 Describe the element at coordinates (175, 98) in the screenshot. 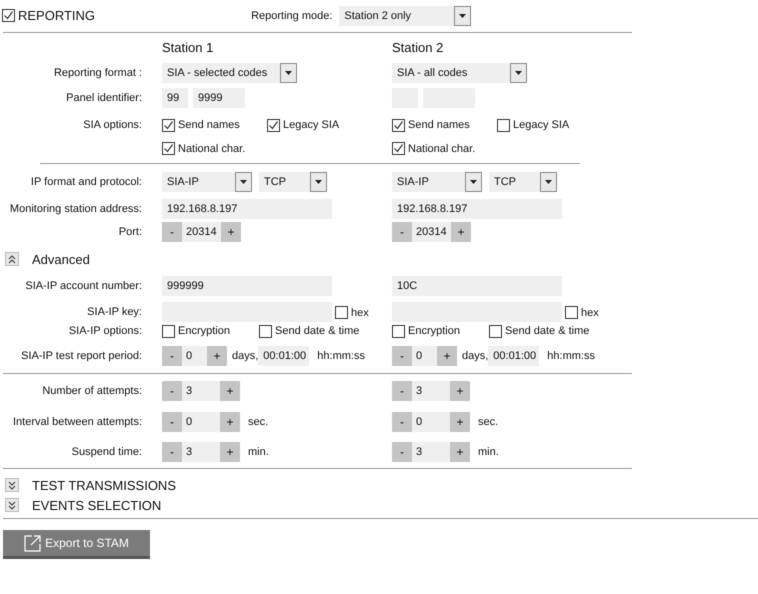

I see `text-field: 99` at that location.